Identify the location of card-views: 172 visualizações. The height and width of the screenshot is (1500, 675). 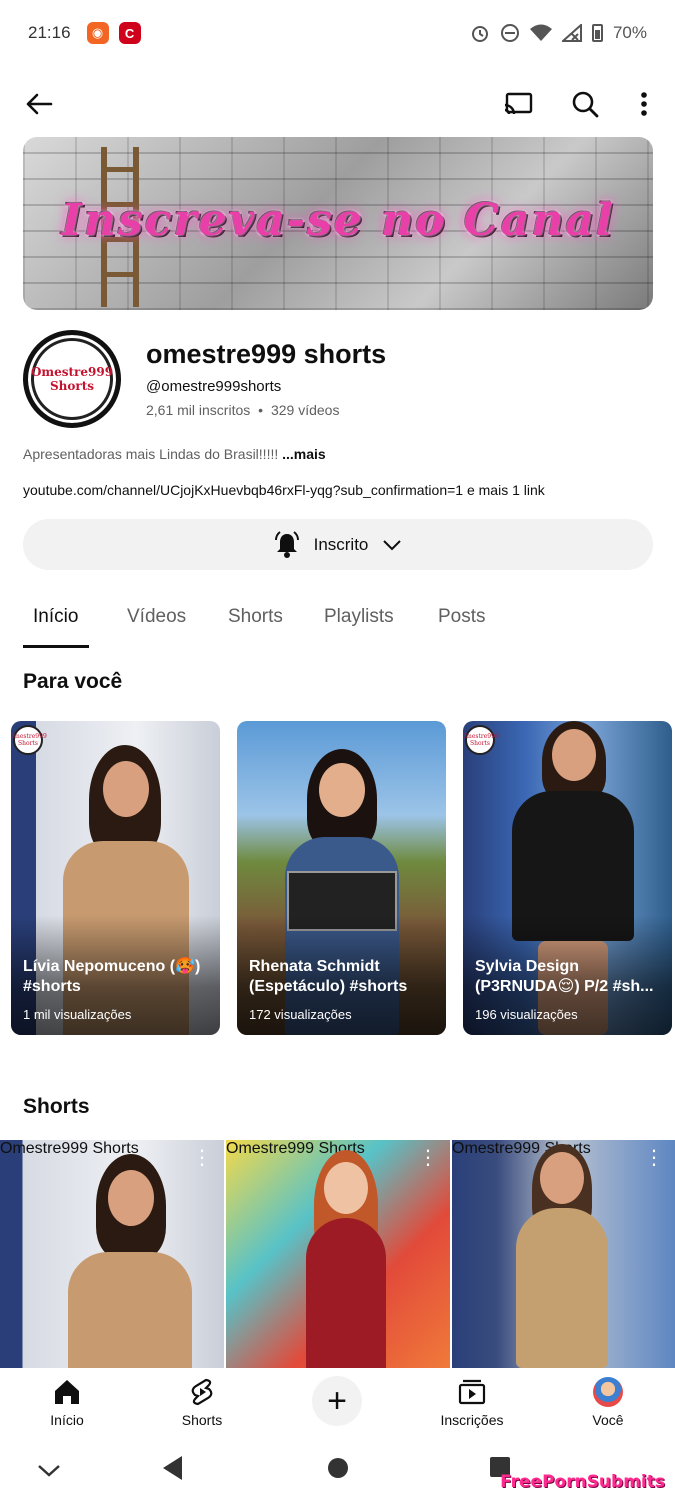
(300, 1014).